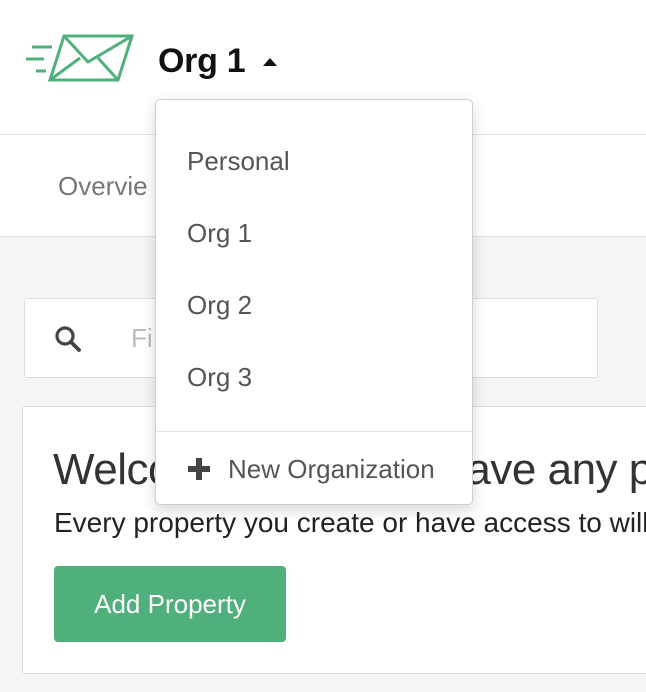  What do you see at coordinates (331, 468) in the screenshot?
I see `new-organization-label: New Organization` at bounding box center [331, 468].